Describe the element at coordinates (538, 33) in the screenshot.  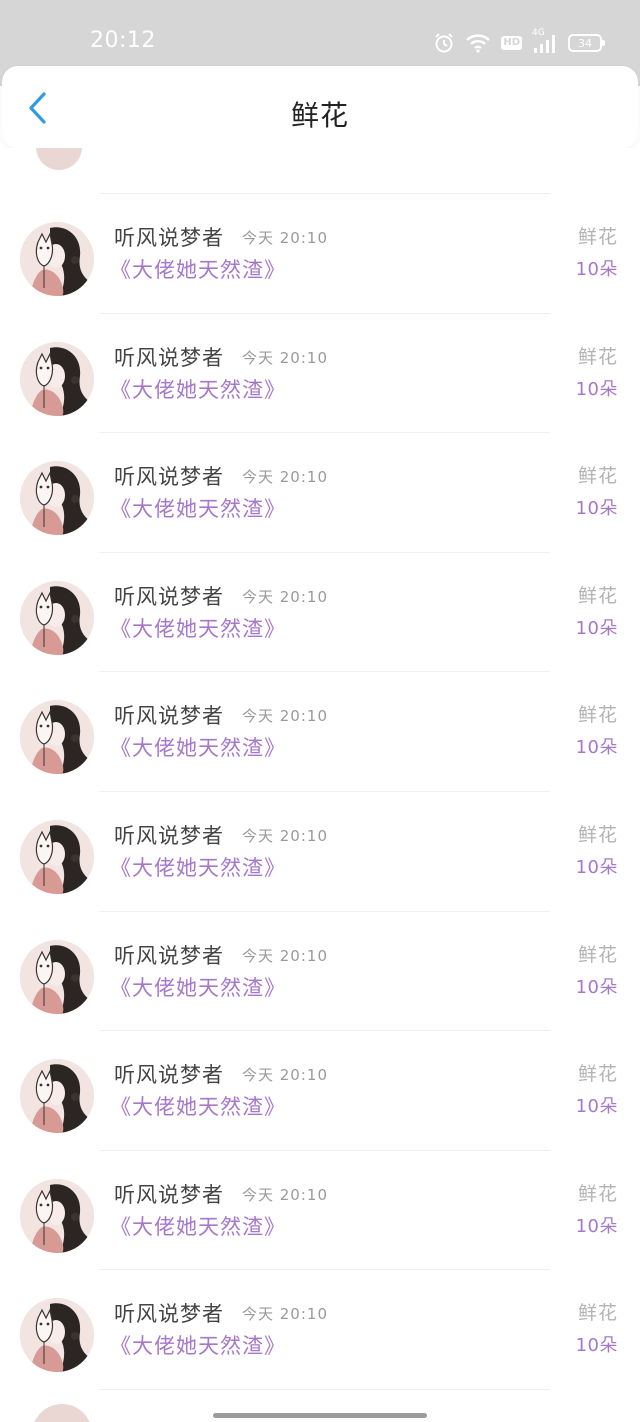
I see `network-type-label: 4G` at that location.